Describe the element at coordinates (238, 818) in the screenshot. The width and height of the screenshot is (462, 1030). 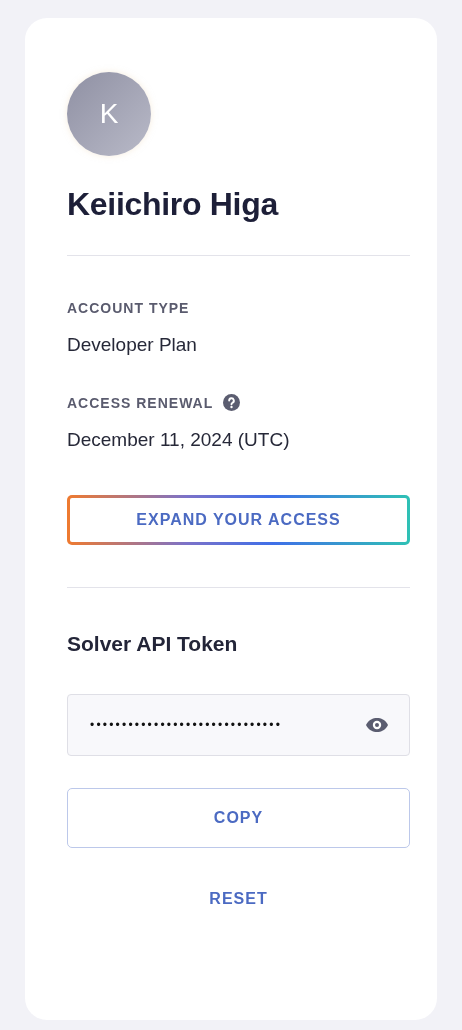
I see `copy-button: COPY` at that location.